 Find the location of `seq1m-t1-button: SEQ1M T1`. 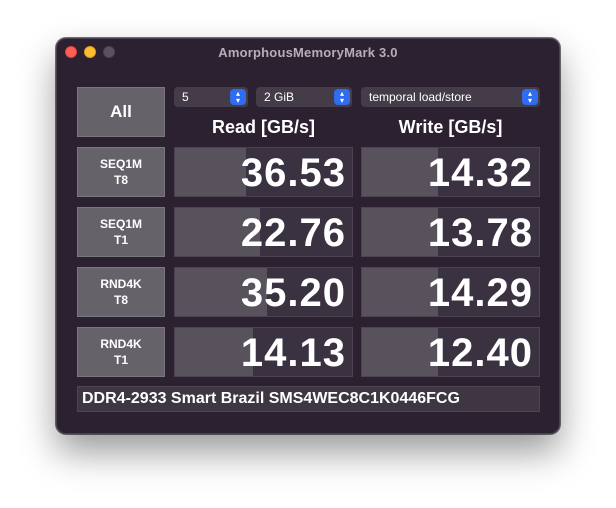

seq1m-t1-button: SEQ1M T1 is located at coordinates (121, 232).